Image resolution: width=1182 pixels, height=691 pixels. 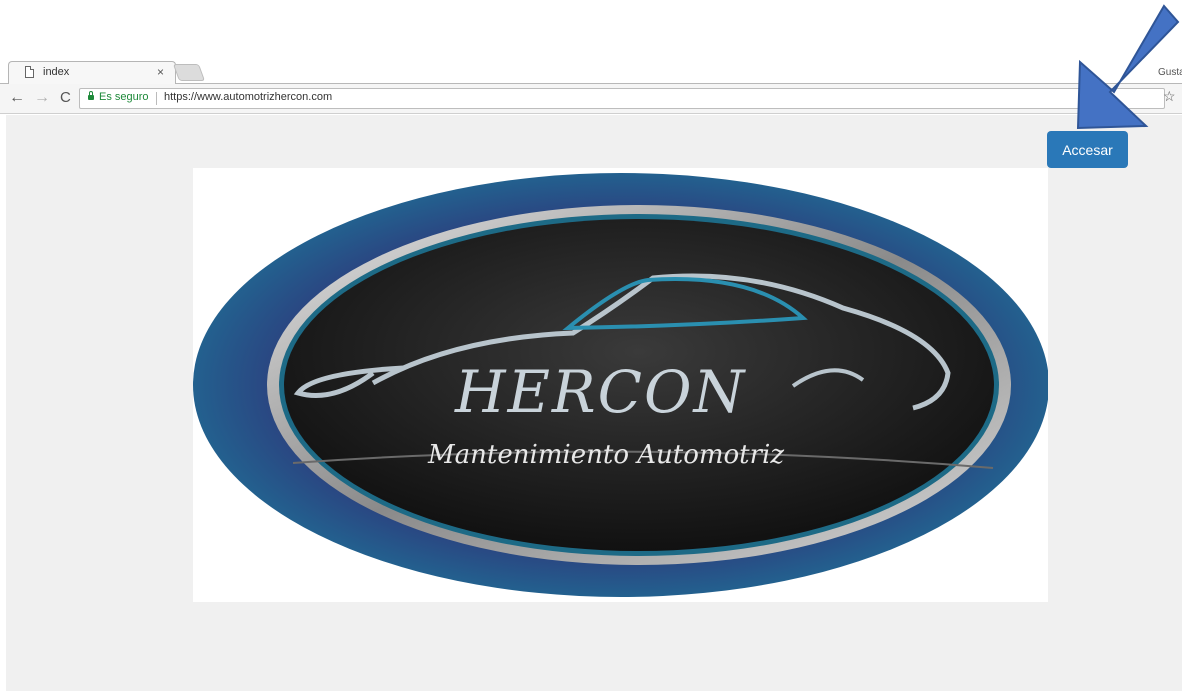 What do you see at coordinates (160, 72) in the screenshot?
I see `tab-close-icon: ×` at bounding box center [160, 72].